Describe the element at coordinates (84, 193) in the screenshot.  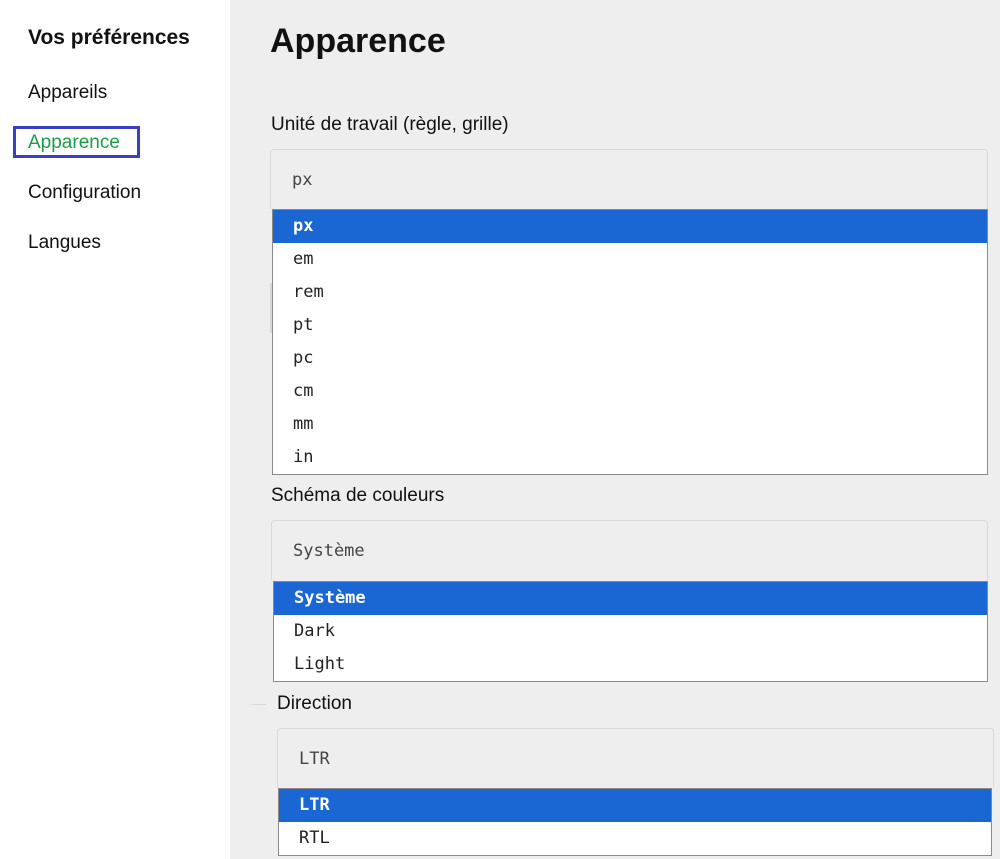
I see `sidebar-item-configuration: Configuration` at that location.